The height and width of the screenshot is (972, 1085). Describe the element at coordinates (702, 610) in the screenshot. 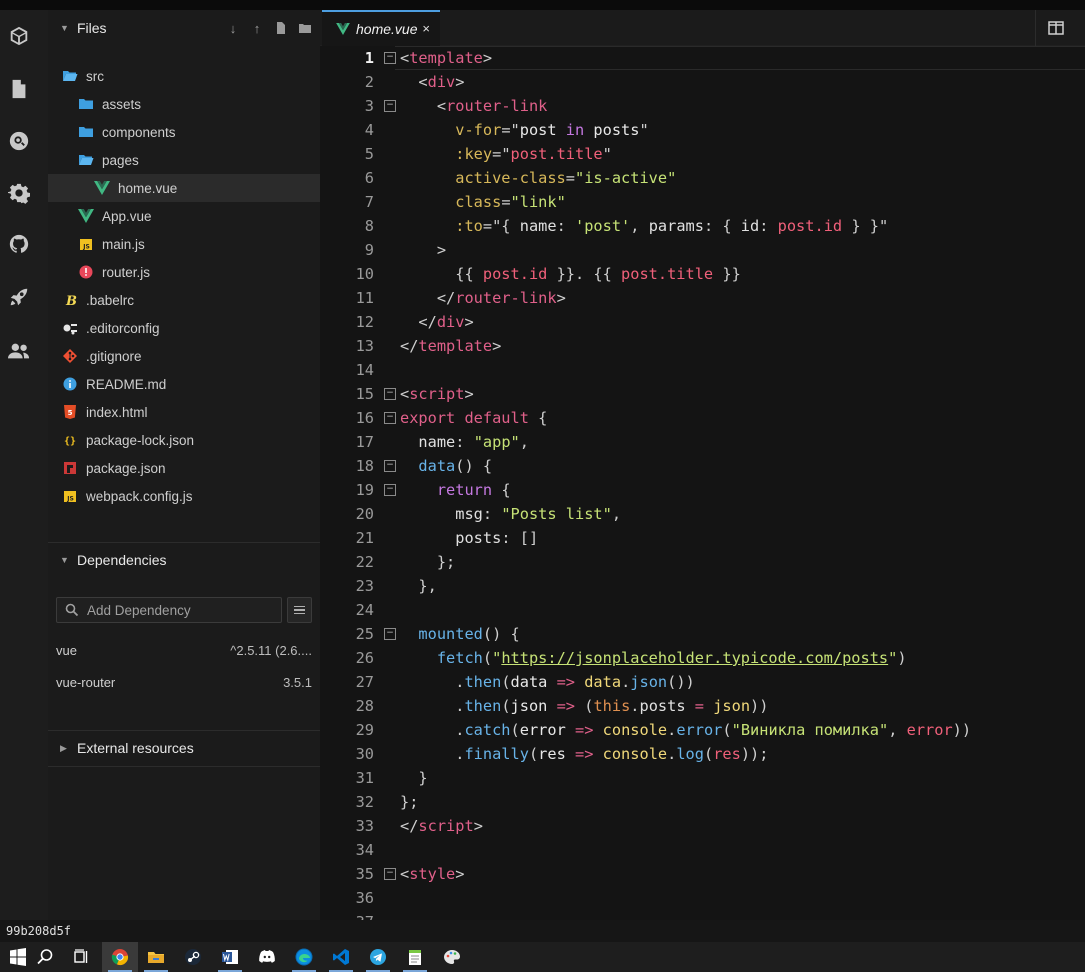

I see `code-line: 24` at that location.